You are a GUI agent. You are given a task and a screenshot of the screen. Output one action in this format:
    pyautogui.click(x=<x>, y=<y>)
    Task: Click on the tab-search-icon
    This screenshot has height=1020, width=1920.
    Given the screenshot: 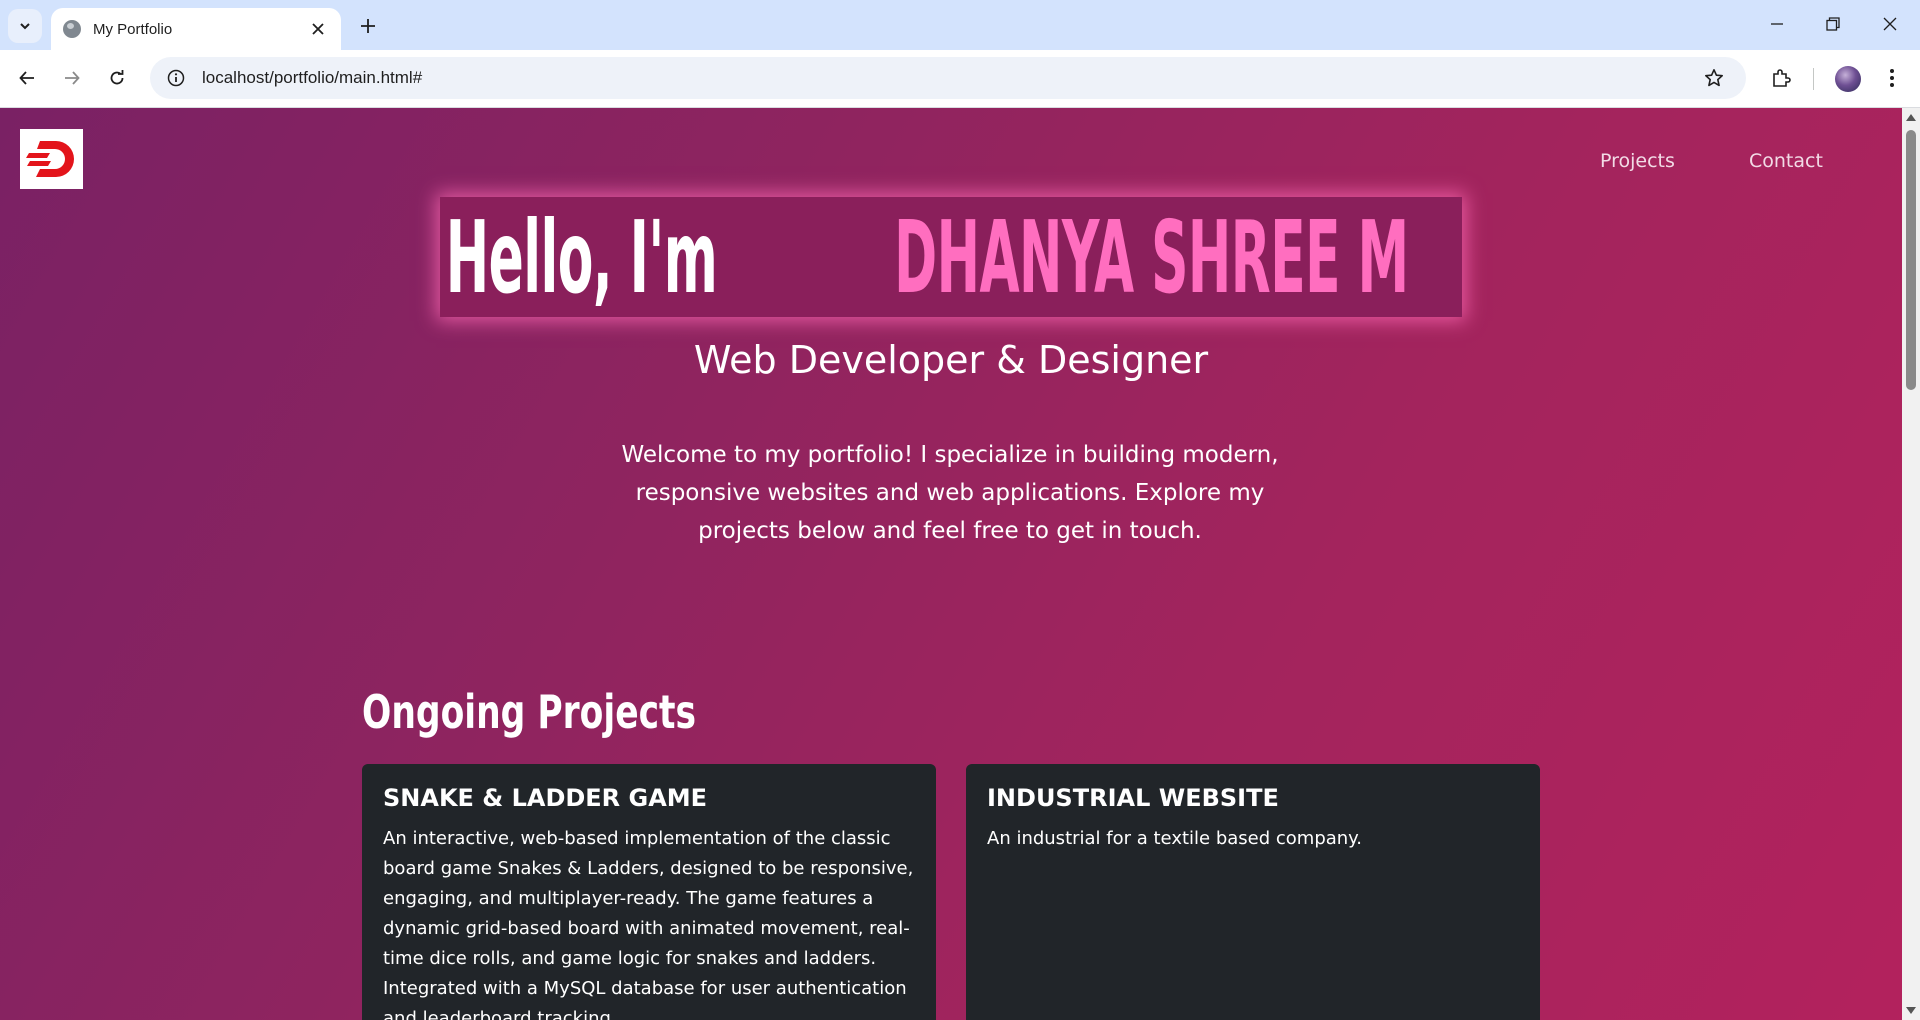 What is the action you would take?
    pyautogui.click(x=25, y=26)
    